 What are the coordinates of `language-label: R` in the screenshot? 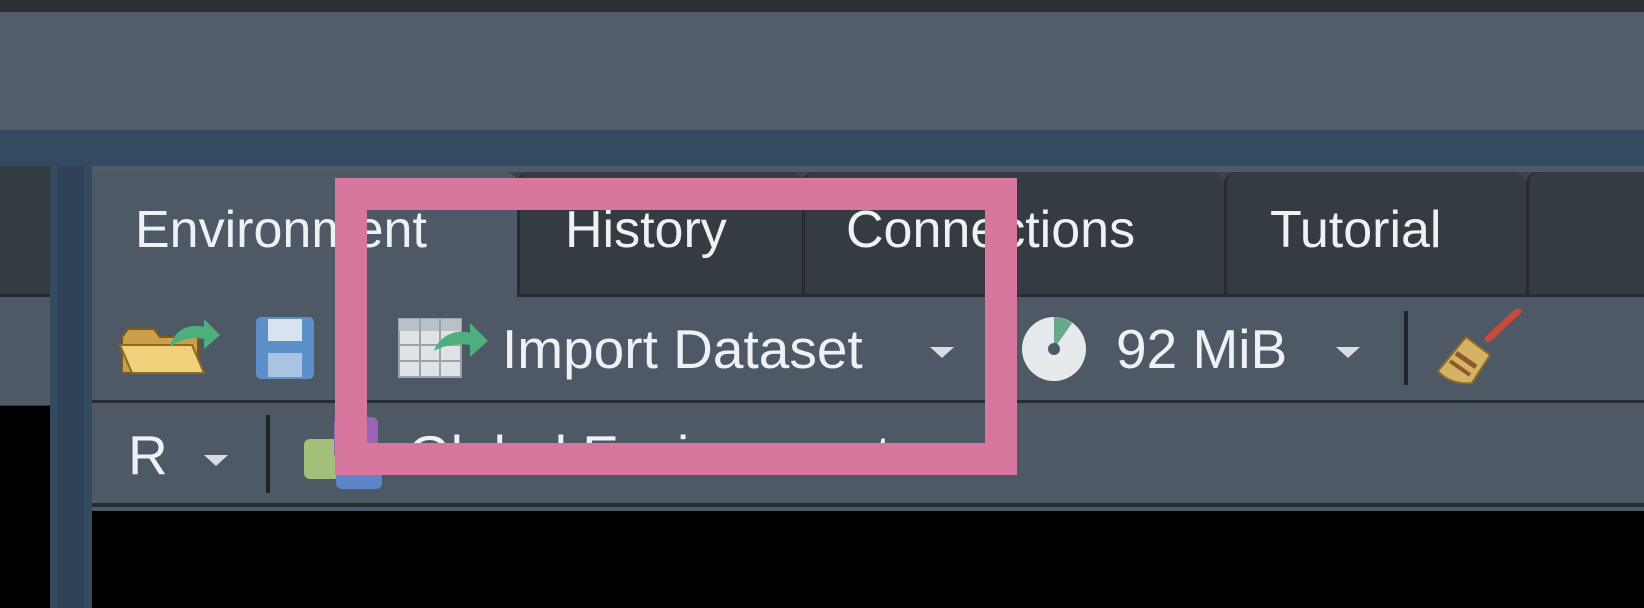 It's located at (148, 455).